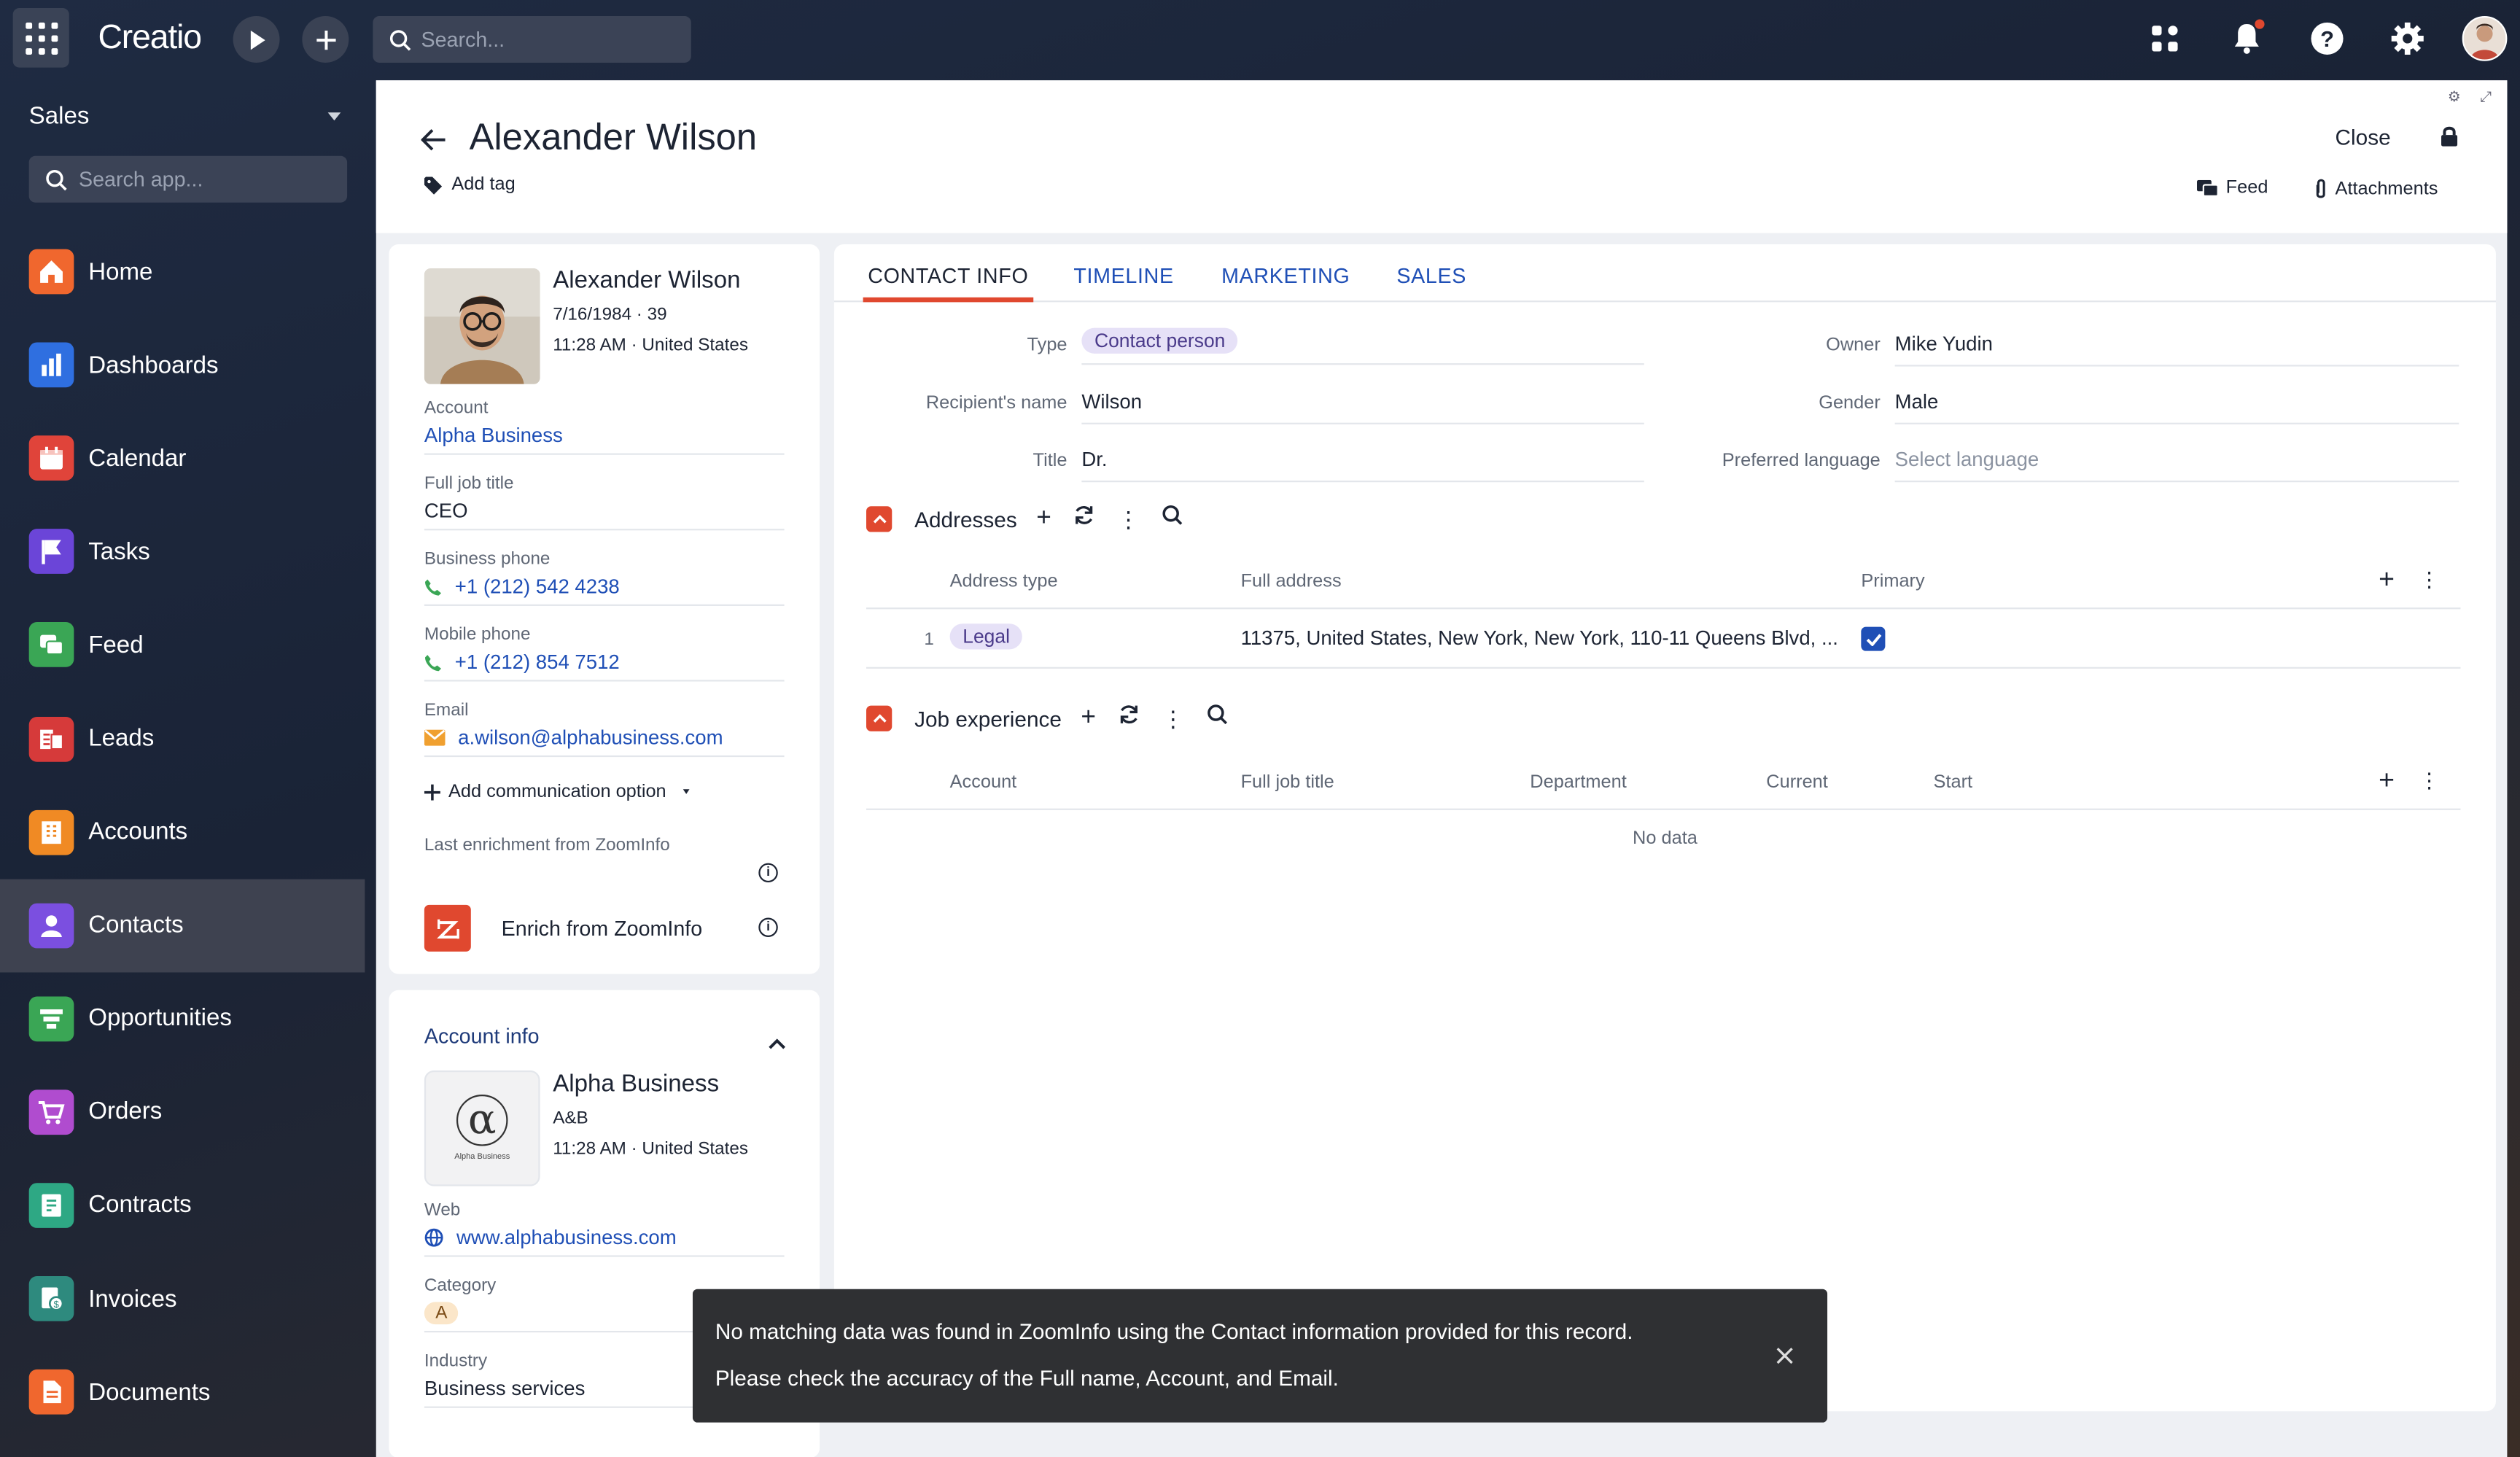  Describe the element at coordinates (1362, 346) in the screenshot. I see `type-field: Contact person` at that location.